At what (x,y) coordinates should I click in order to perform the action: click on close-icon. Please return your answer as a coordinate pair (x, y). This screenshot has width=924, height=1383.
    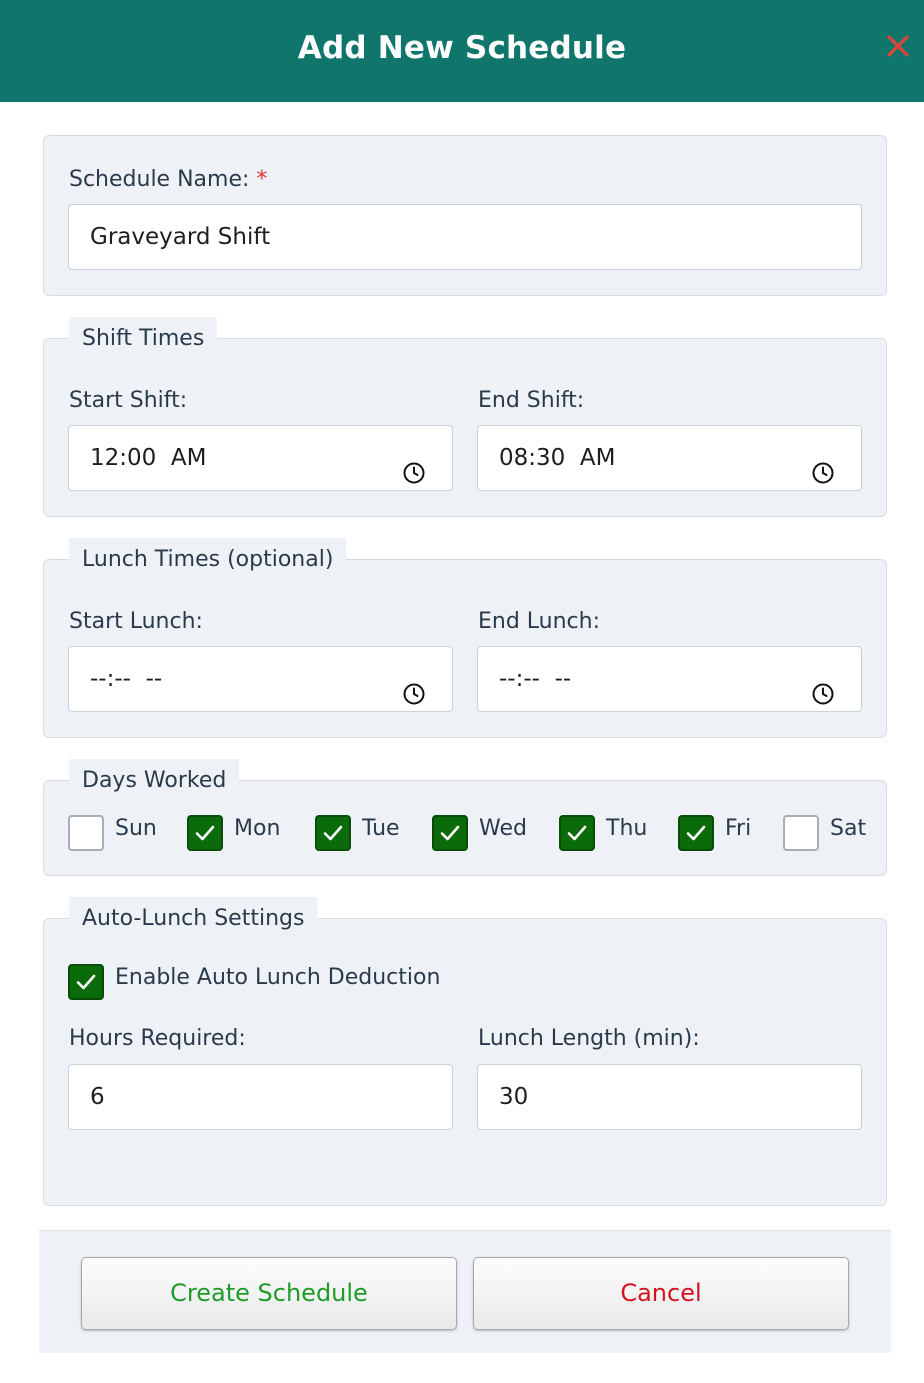
    Looking at the image, I should click on (898, 46).